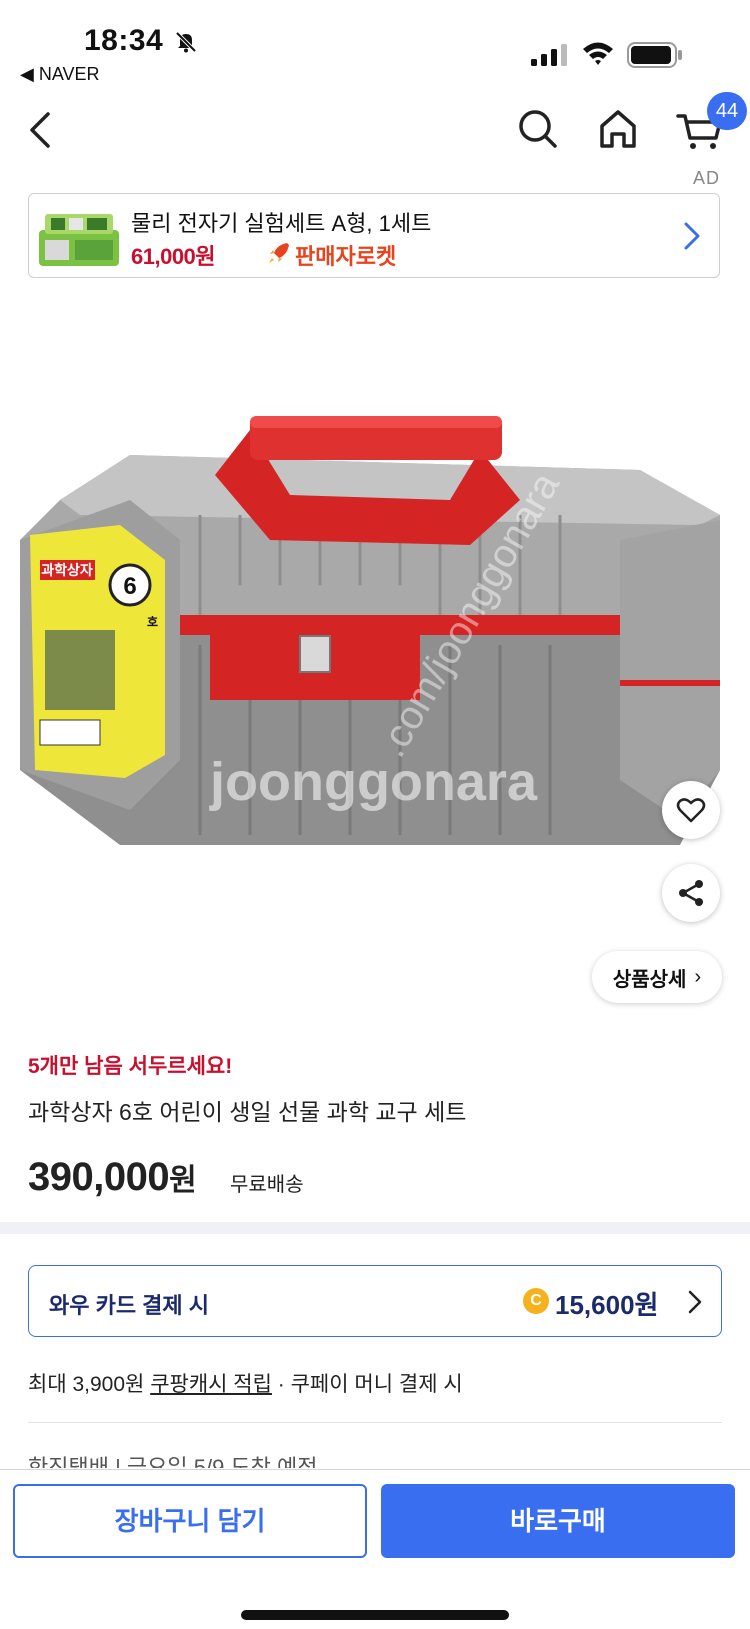 The width and height of the screenshot is (750, 1629). I want to click on price-unit: 원, so click(183, 1180).